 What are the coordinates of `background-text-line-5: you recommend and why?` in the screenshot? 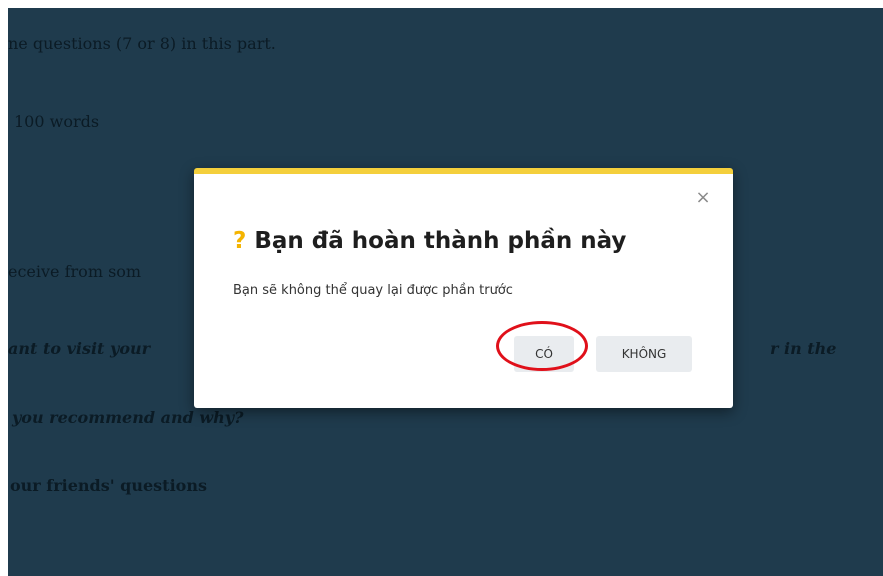 It's located at (128, 417).